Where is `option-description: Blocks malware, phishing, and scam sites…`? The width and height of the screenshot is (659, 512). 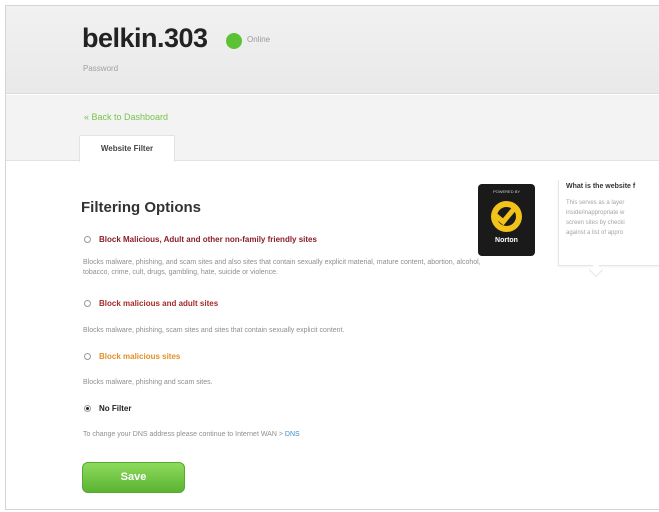 option-description: Blocks malware, phishing, and scam sites… is located at coordinates (282, 267).